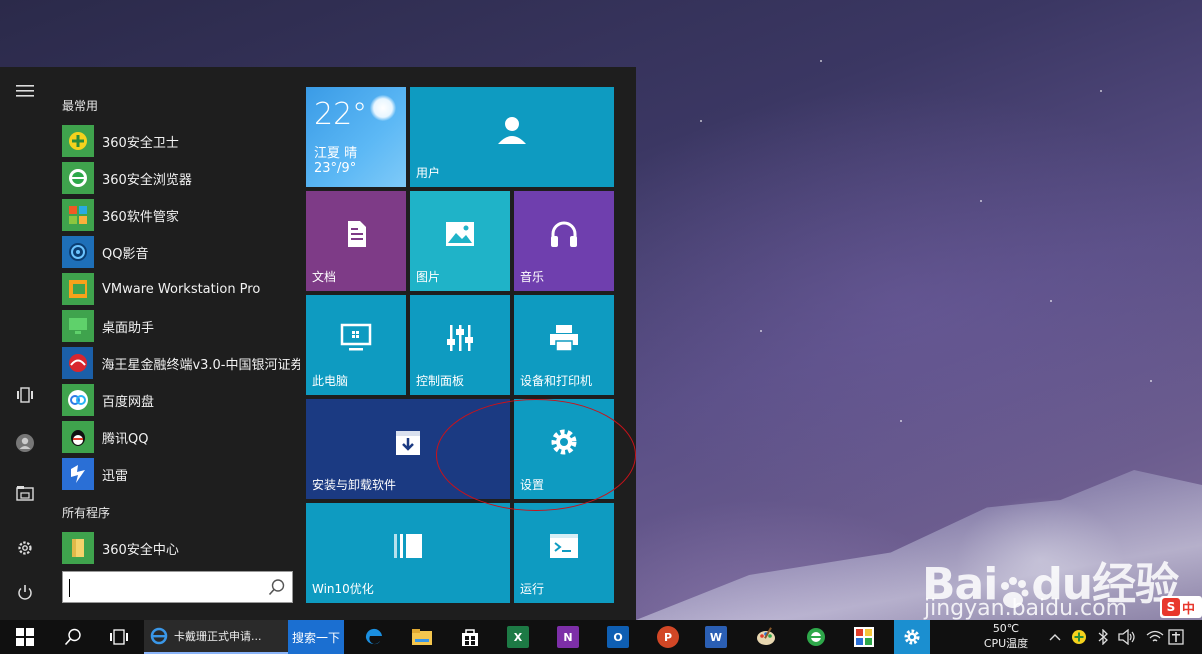 This screenshot has height=654, width=1202. I want to click on desktop-assistant-icon, so click(78, 326).